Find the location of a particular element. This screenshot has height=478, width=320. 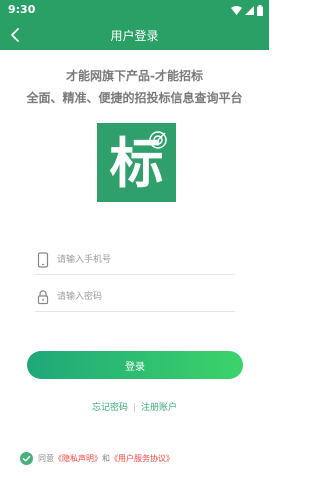

target-icon is located at coordinates (158, 140).